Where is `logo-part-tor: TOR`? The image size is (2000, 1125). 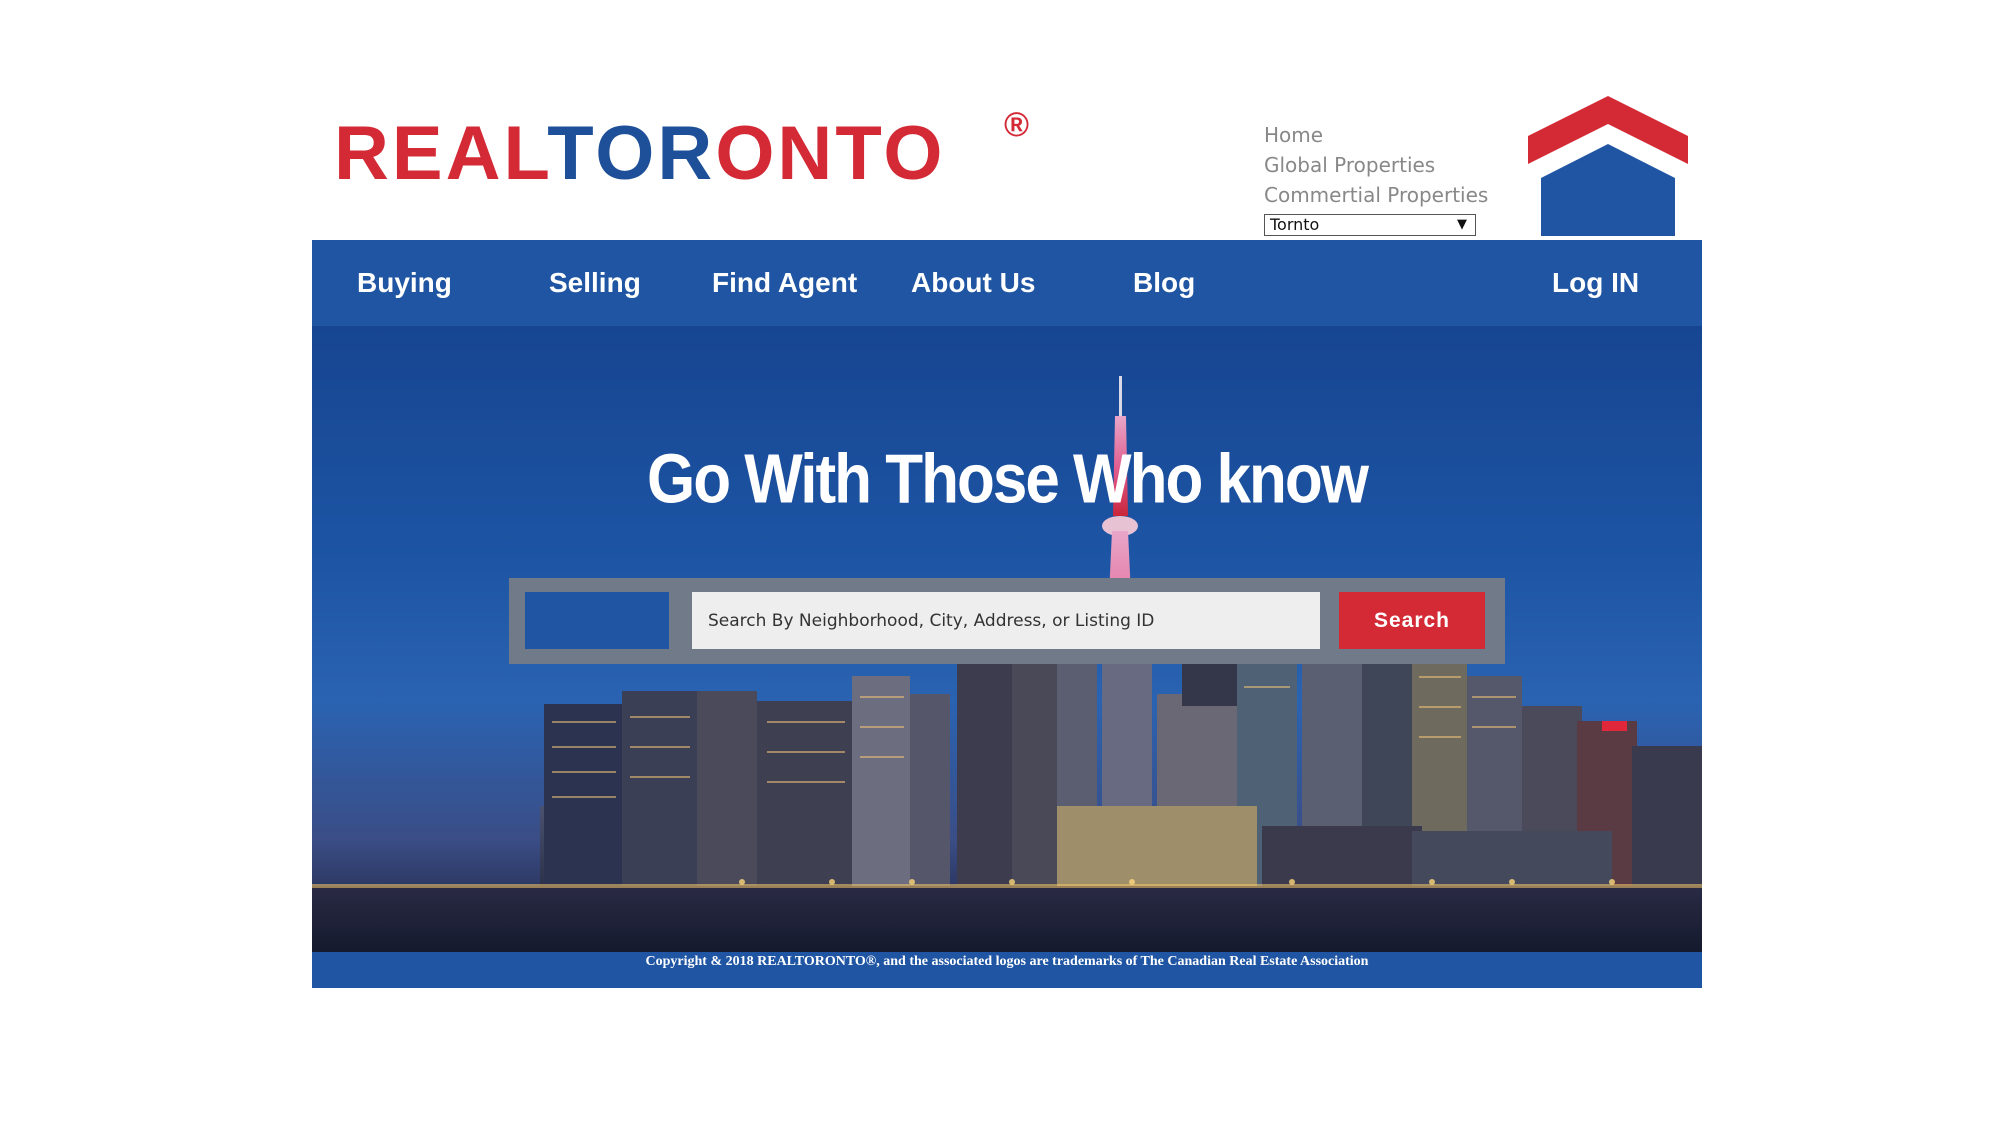 logo-part-tor: TOR is located at coordinates (631, 153).